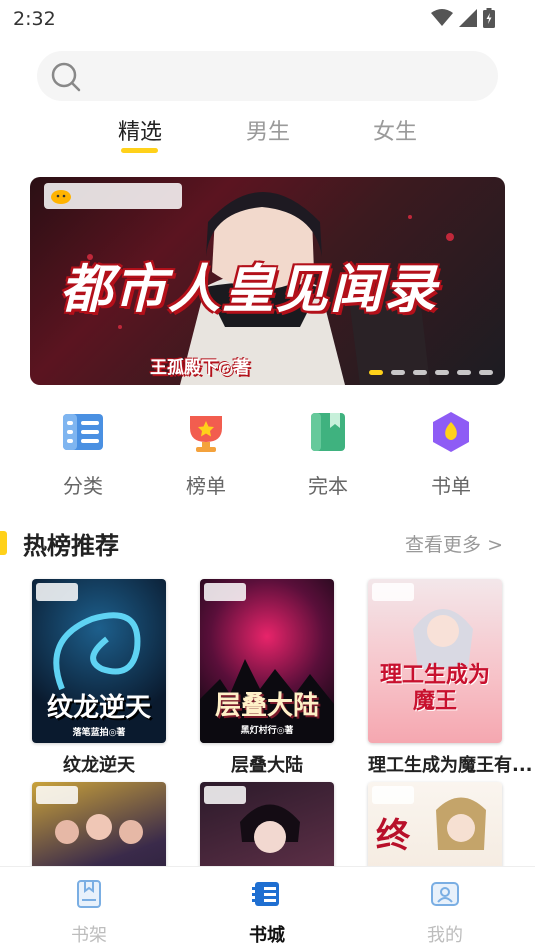 The image size is (535, 951). I want to click on nav-bookshelf: 书架, so click(89, 913).